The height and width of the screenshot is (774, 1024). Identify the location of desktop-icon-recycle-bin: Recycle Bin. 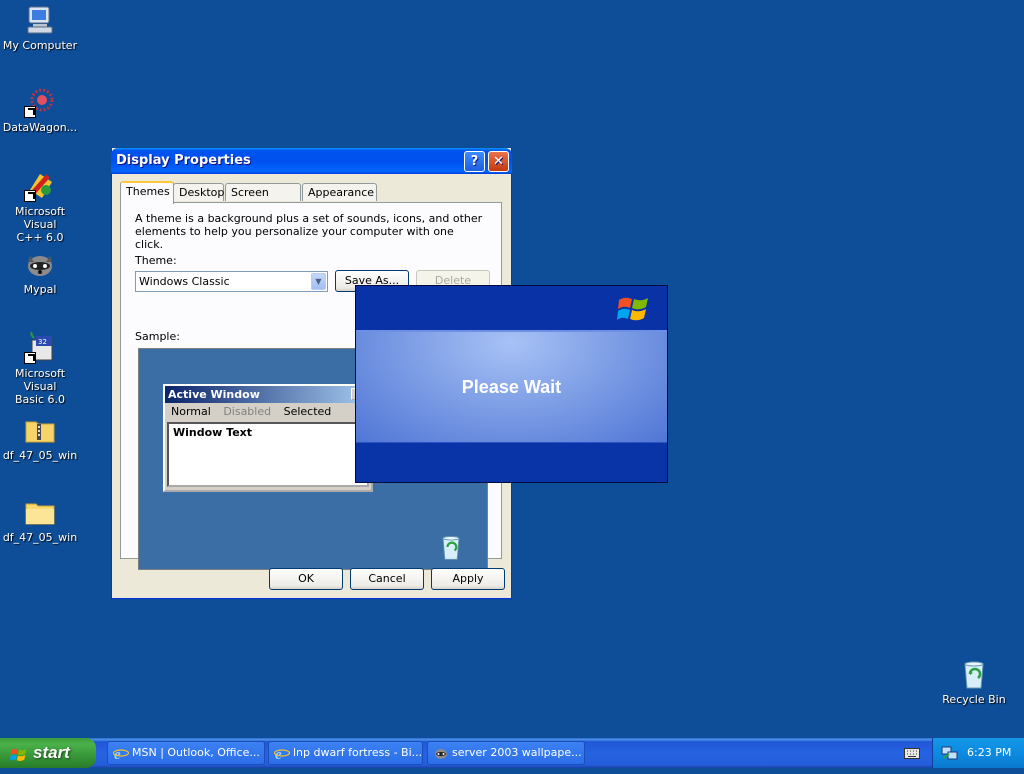
(974, 682).